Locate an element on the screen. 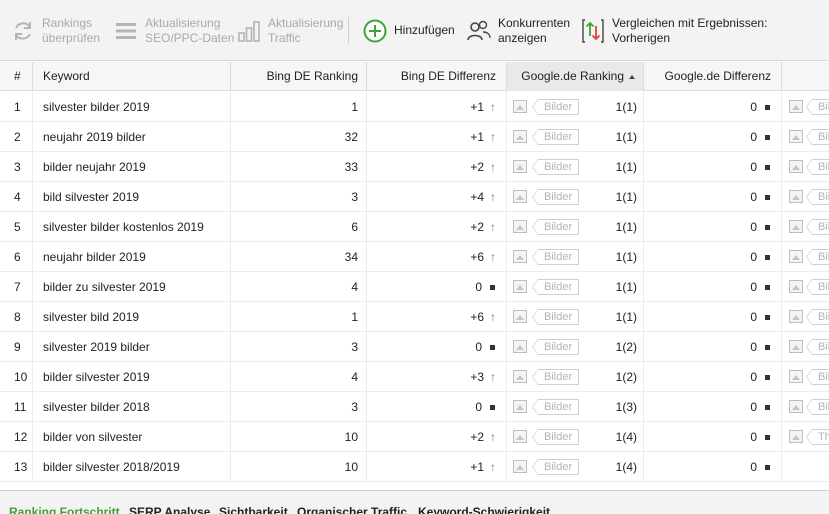  update-seo-button: Aktualisierung SEO/PPC-Daten is located at coordinates (173, 30).